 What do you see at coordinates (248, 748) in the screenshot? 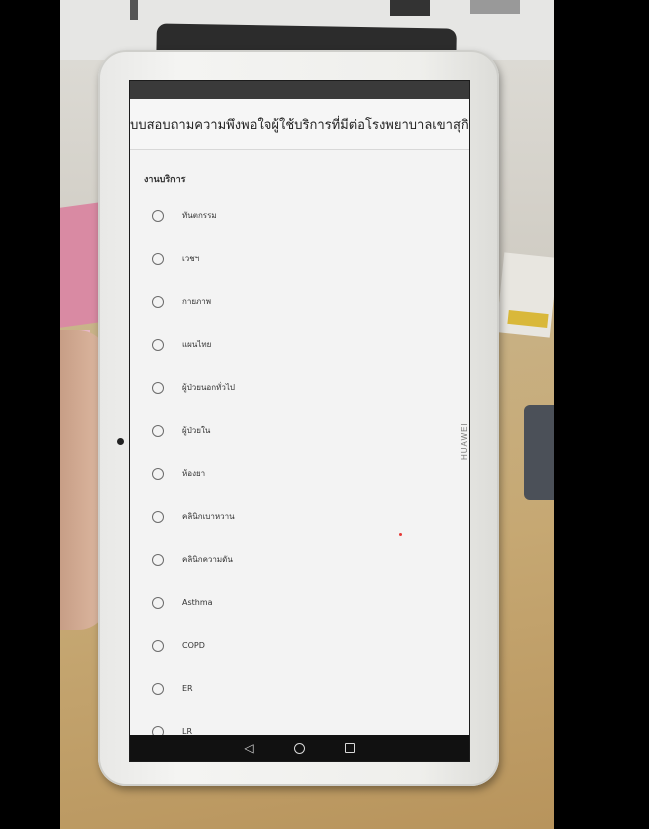
I see `back-triangle-icon: ◁` at bounding box center [248, 748].